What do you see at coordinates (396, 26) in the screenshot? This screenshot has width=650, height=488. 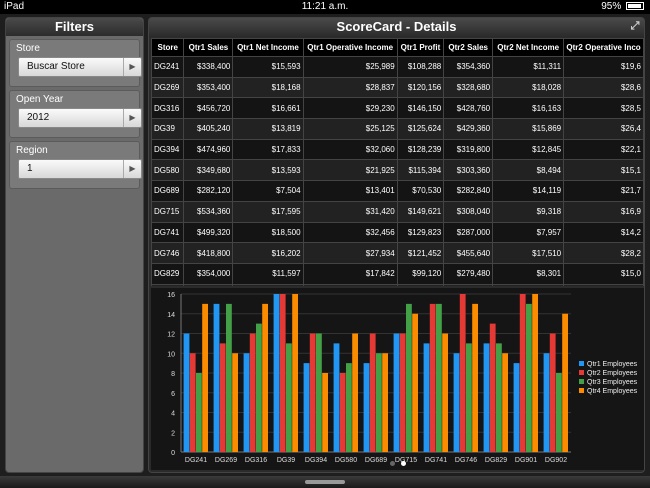 I see `panel-title-text: ScoreCard - Details` at bounding box center [396, 26].